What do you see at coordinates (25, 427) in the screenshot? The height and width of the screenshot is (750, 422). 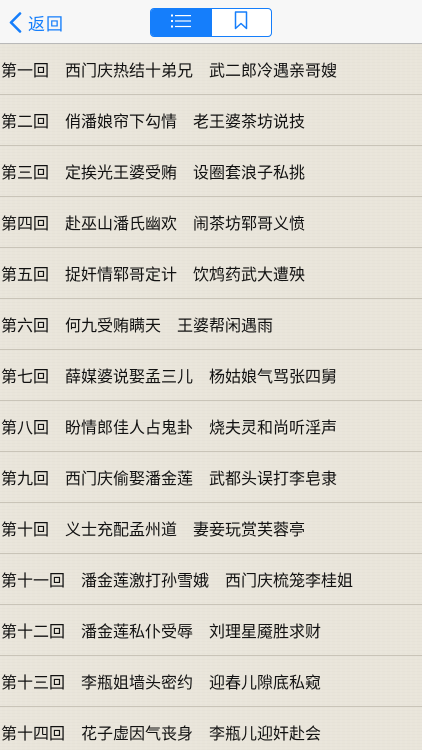 I see `chapter-number: 第八回` at bounding box center [25, 427].